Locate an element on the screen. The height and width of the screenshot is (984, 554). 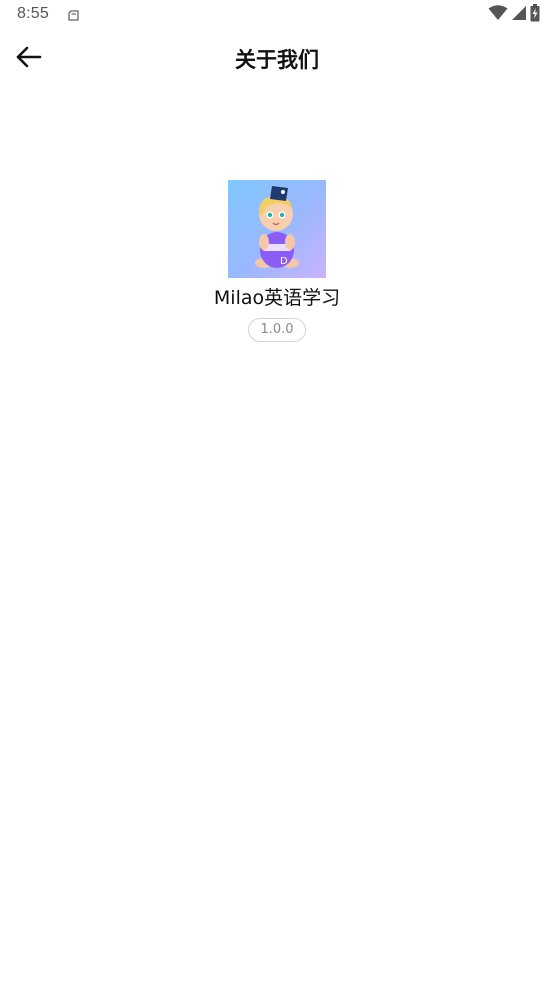
cell-signal-icon is located at coordinates (519, 15).